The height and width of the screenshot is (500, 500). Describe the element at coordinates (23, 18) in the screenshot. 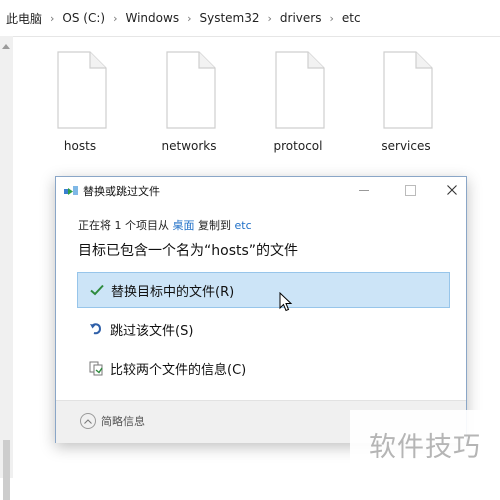

I see `breadcrumb-item-this-pc: 此电脑` at that location.